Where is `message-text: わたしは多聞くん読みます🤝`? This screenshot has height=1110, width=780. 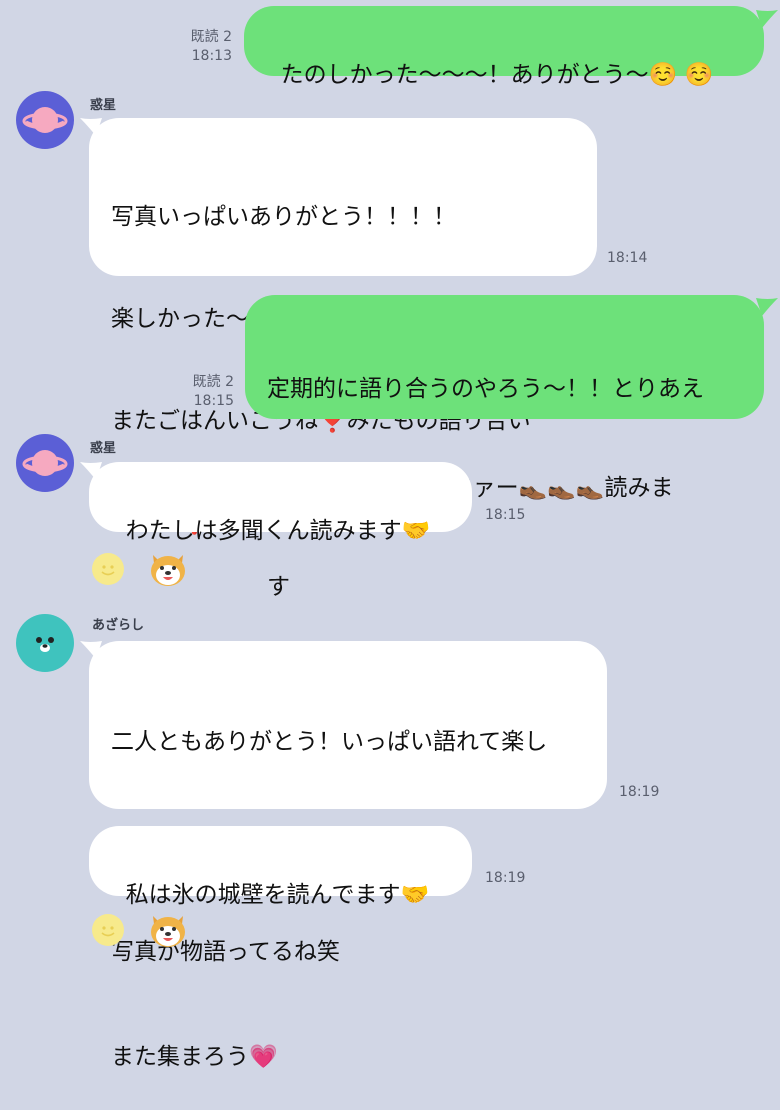
message-text: わたしは多聞くん読みます🤝 is located at coordinates (278, 531).